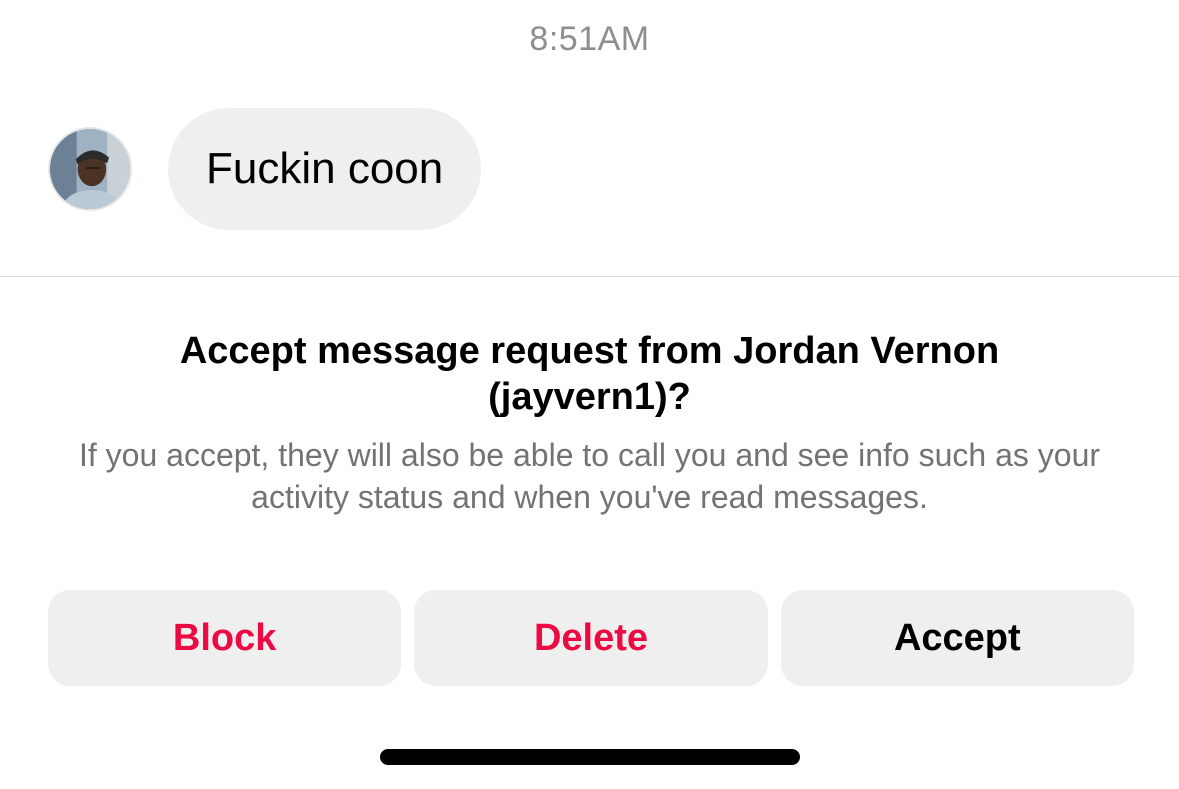  I want to click on sender-avatar, so click(90, 169).